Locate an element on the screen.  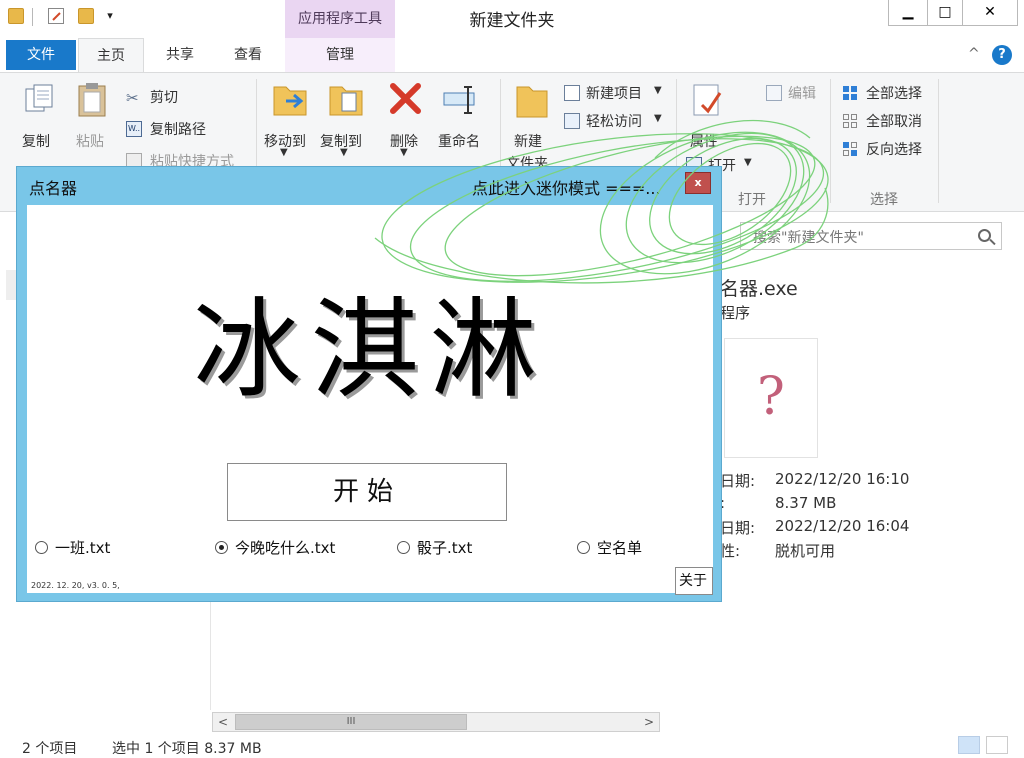
new-item-icon is located at coordinates (572, 93).